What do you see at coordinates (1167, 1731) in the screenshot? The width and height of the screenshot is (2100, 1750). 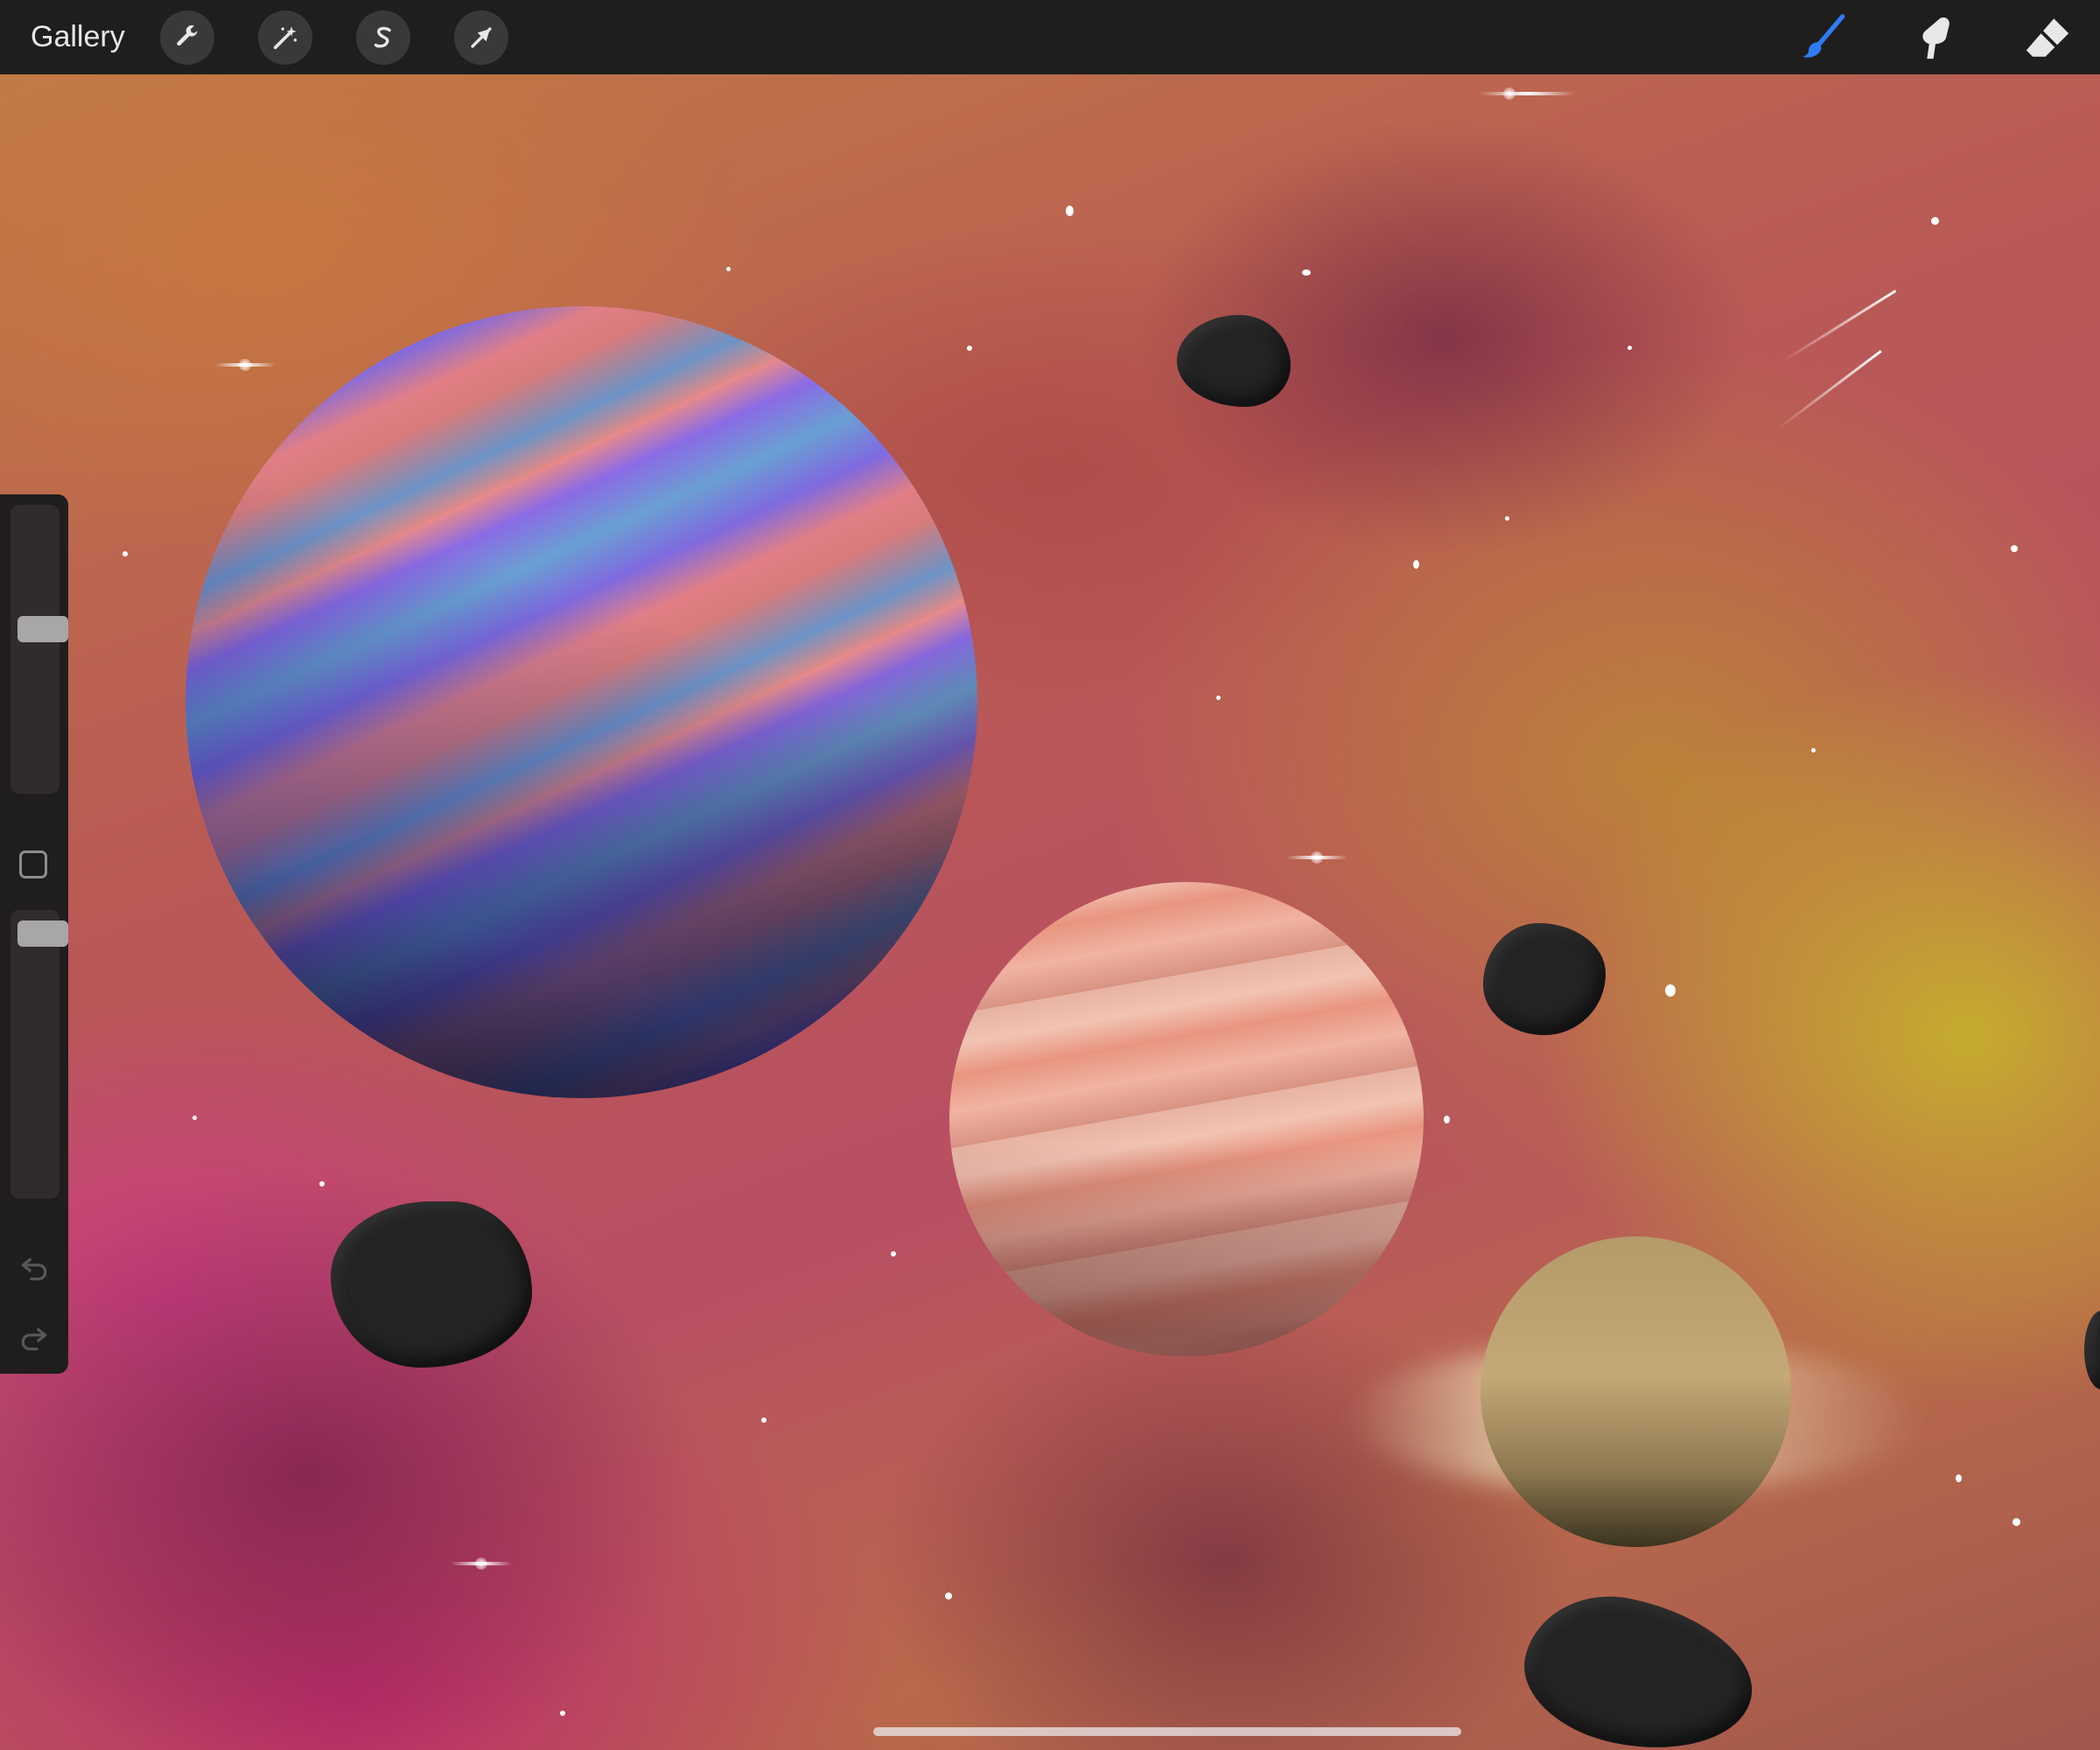 I see `home-indicator` at bounding box center [1167, 1731].